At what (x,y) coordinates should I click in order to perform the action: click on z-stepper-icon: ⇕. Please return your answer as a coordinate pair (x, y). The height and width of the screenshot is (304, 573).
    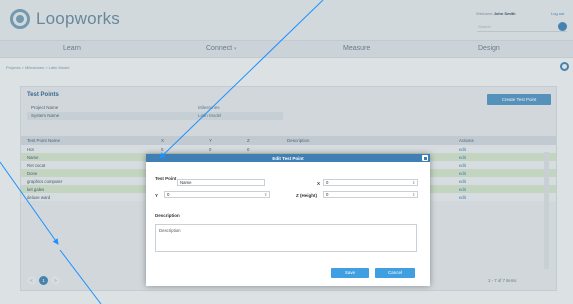
    Looking at the image, I should click on (413, 194).